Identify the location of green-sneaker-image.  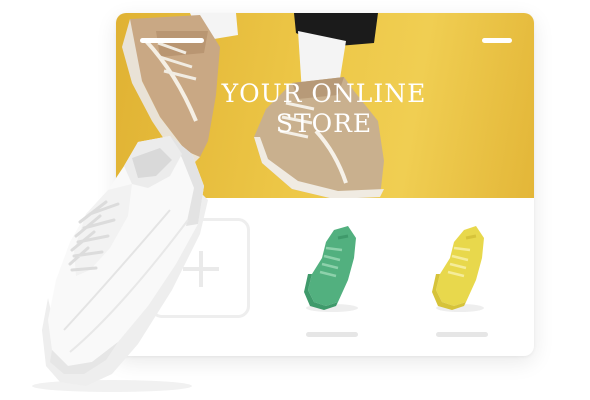
(331, 269).